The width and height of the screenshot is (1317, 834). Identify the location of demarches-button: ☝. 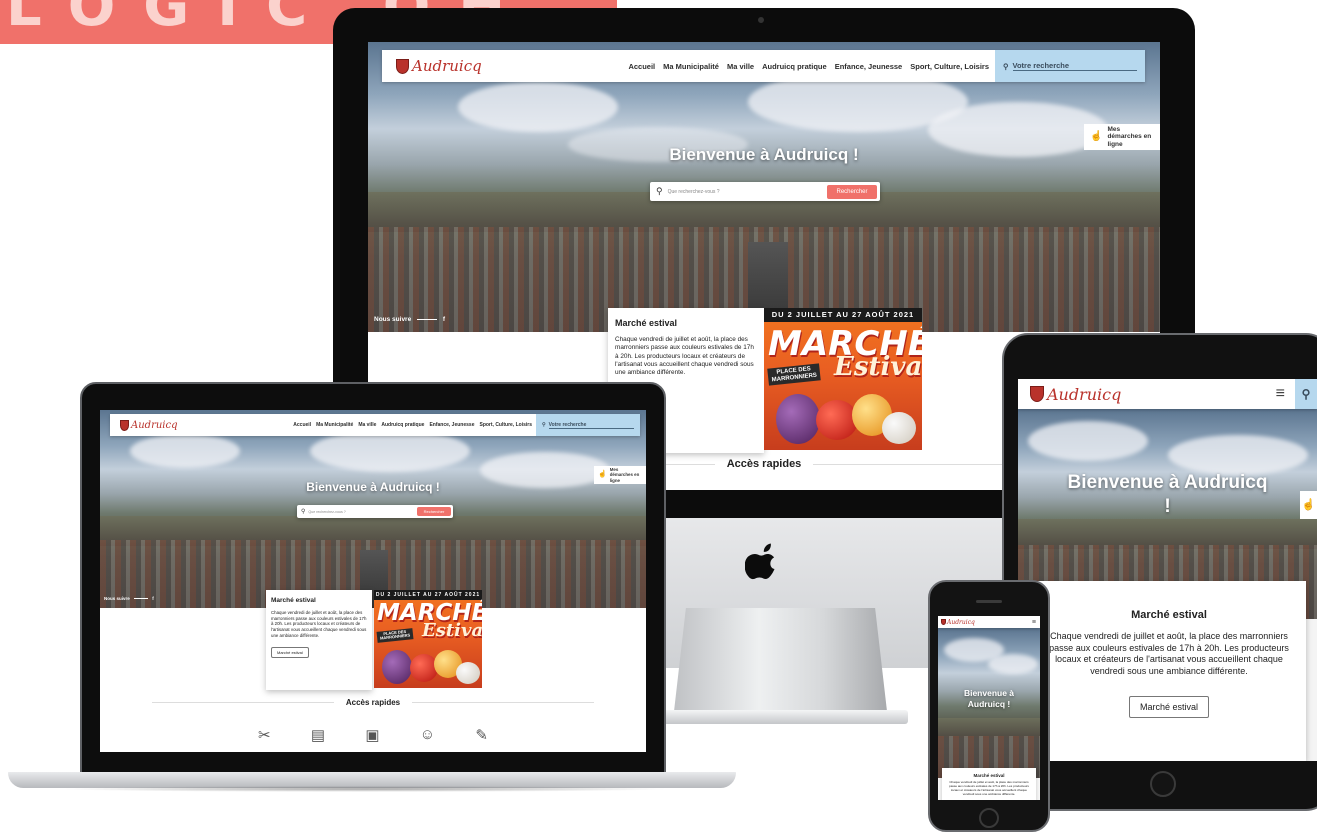
(1308, 505).